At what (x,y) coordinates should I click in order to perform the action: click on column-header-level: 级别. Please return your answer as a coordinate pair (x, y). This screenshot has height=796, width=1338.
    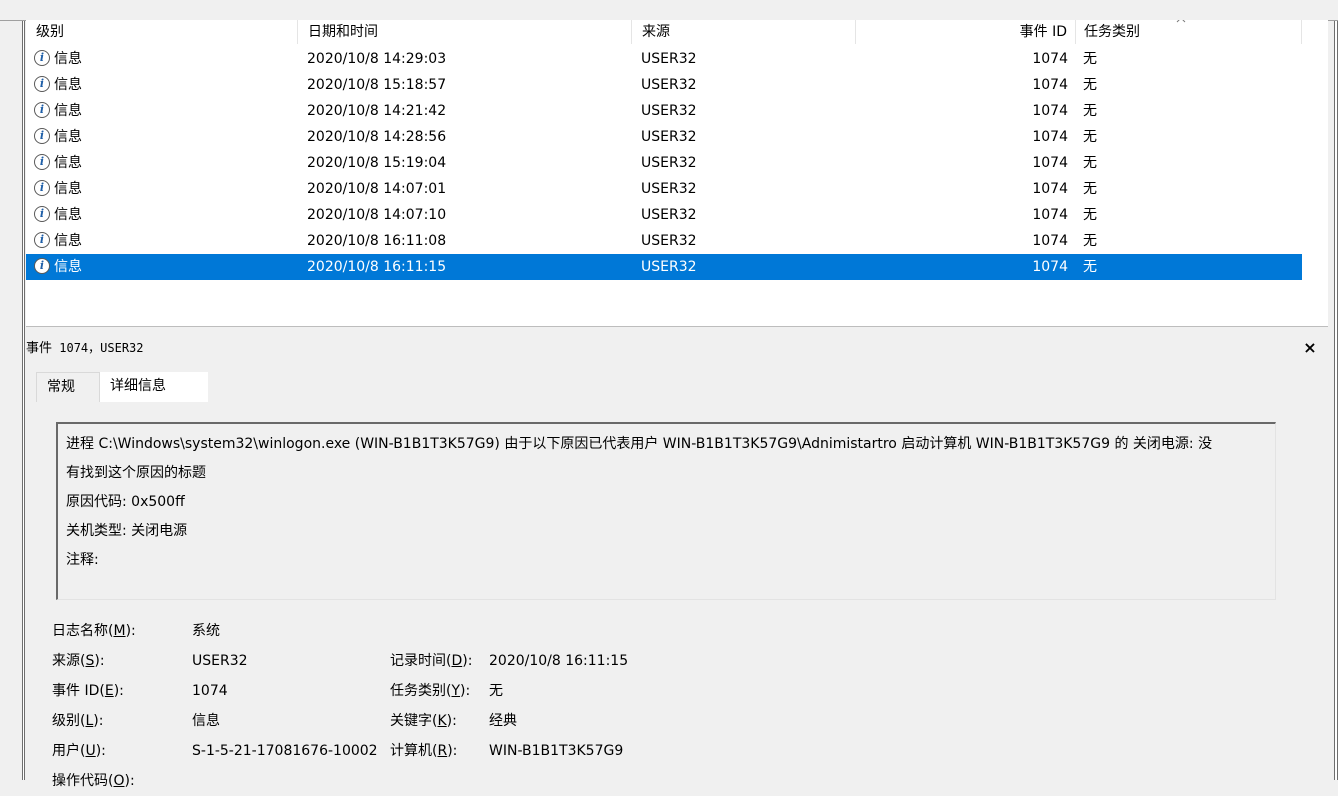
    Looking at the image, I should click on (162, 32).